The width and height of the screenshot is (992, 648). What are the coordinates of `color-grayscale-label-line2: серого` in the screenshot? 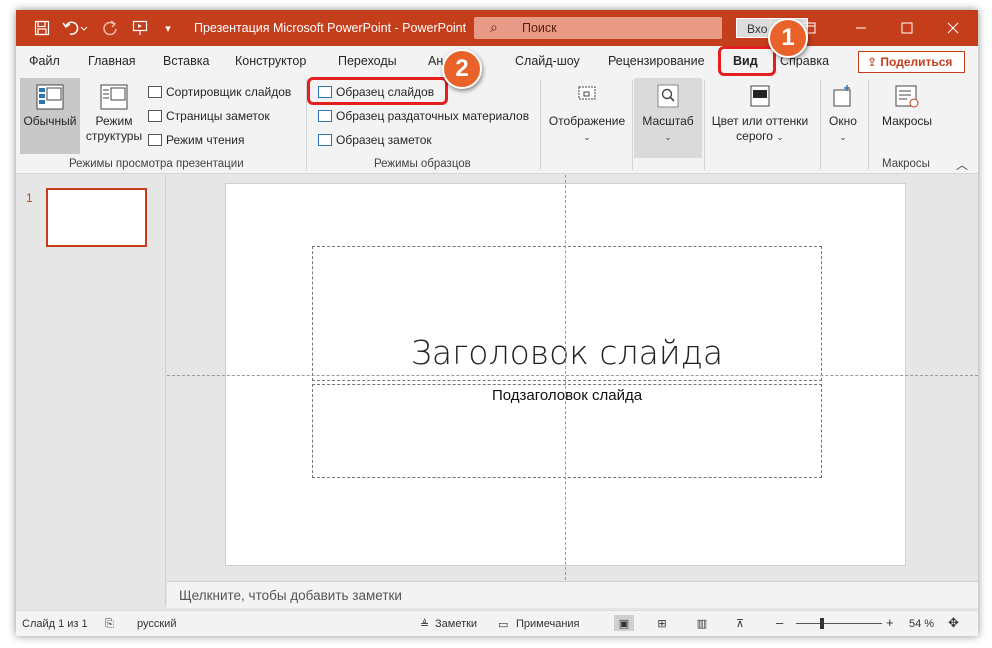 It's located at (754, 136).